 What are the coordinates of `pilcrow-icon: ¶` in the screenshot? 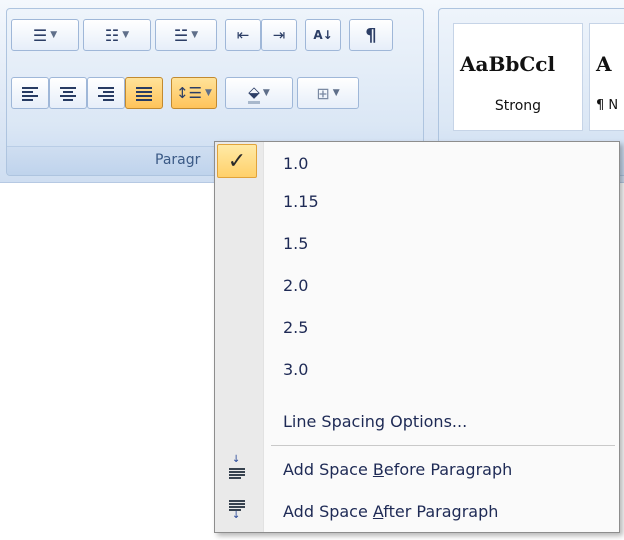 It's located at (371, 35).